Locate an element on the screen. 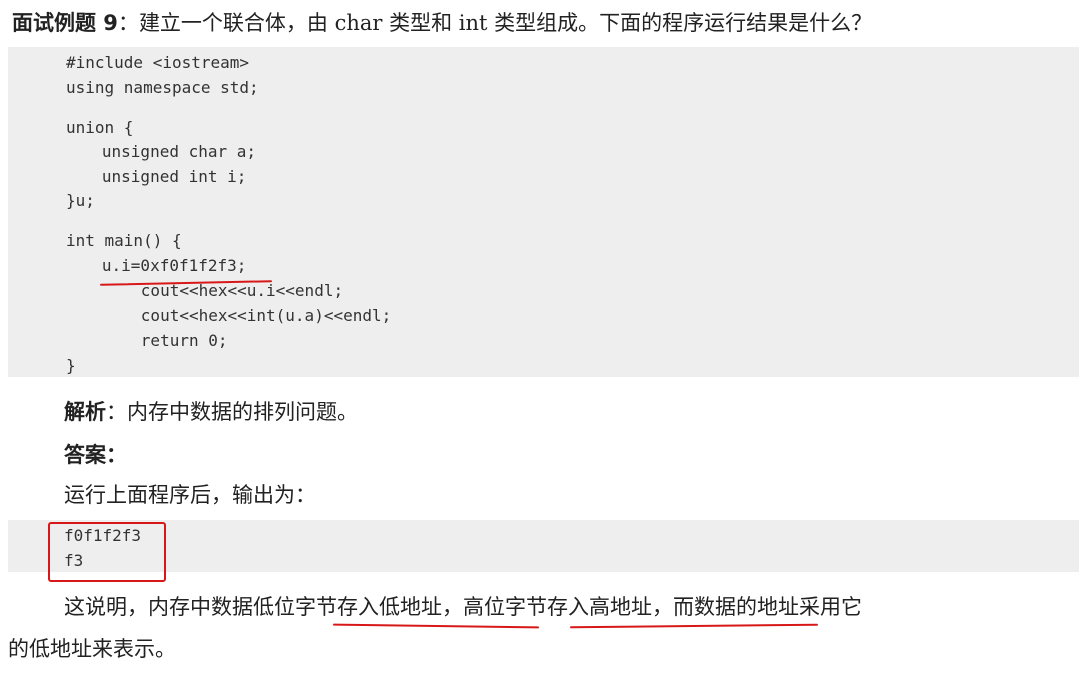  output-block: f0f1f2f3 f3 is located at coordinates (543, 546).